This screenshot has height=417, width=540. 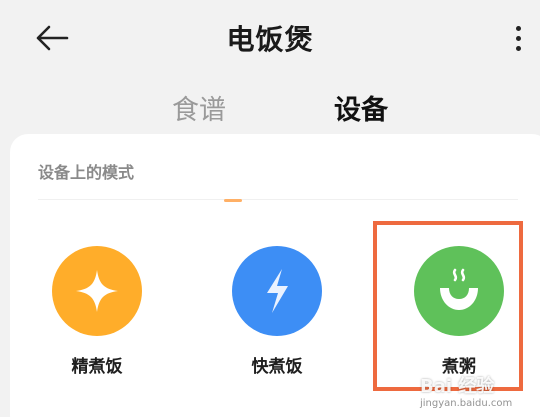 I want to click on more-options-button, so click(x=518, y=38).